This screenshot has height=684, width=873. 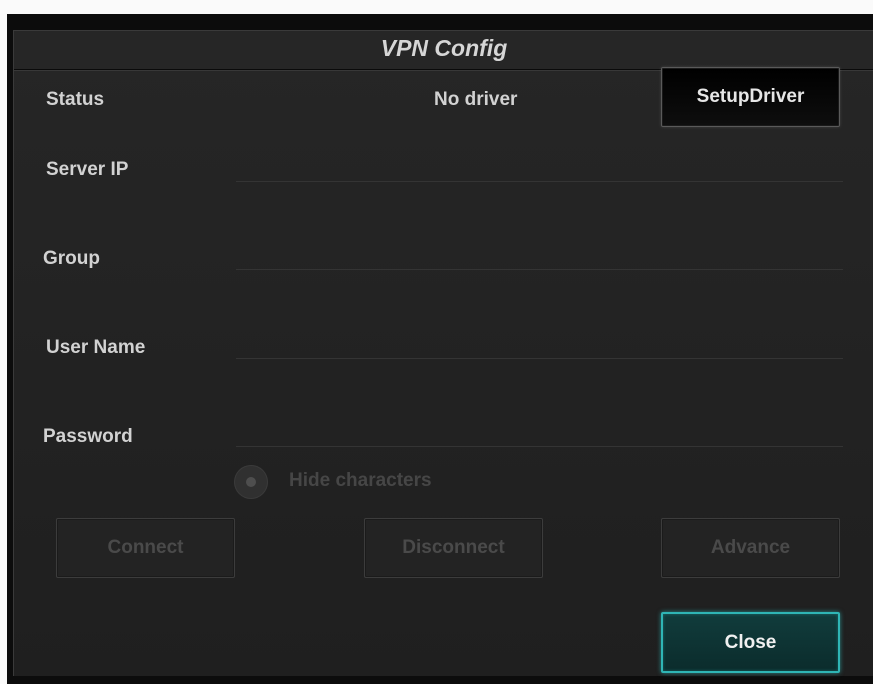 I want to click on connect-button: Connect, so click(x=145, y=548).